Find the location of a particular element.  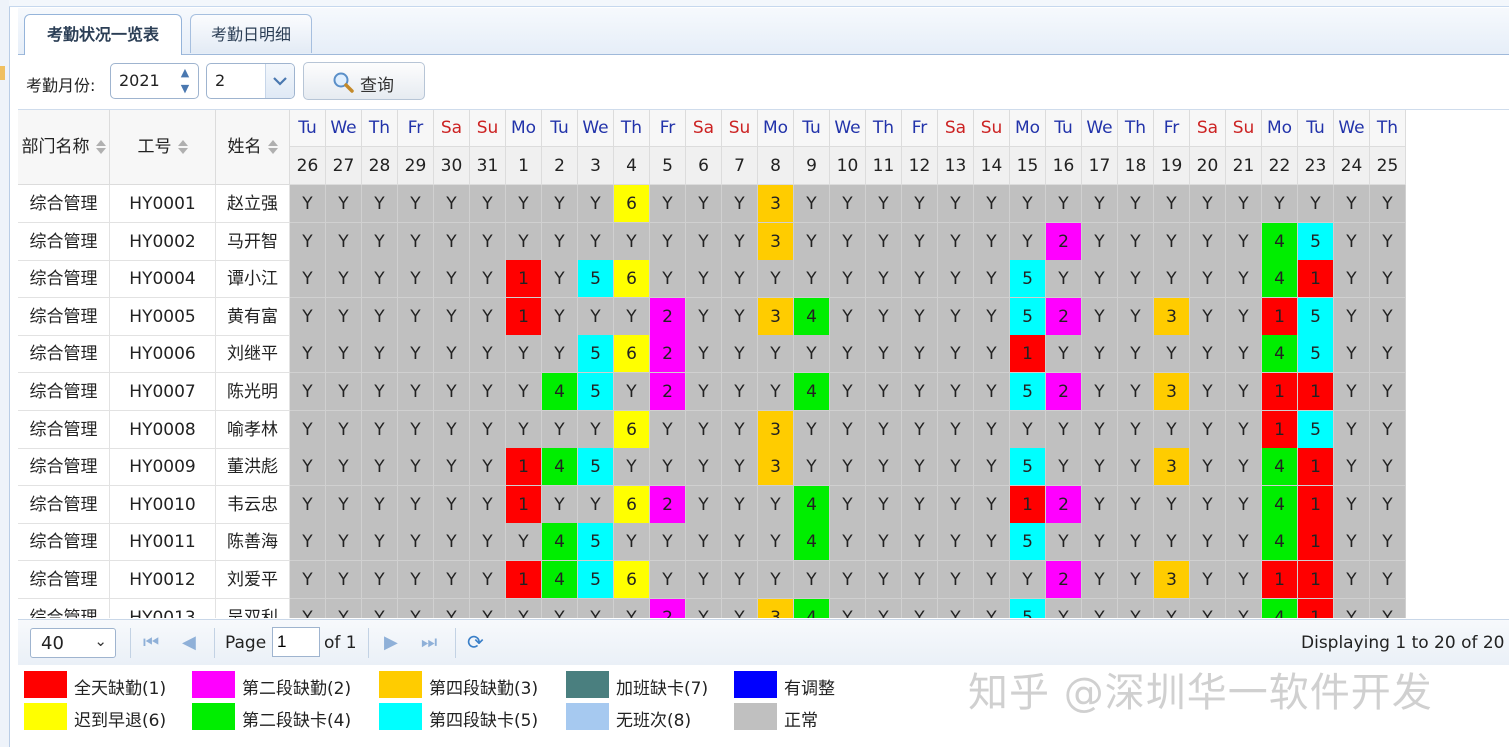

page-size-value: 40 is located at coordinates (52, 643).